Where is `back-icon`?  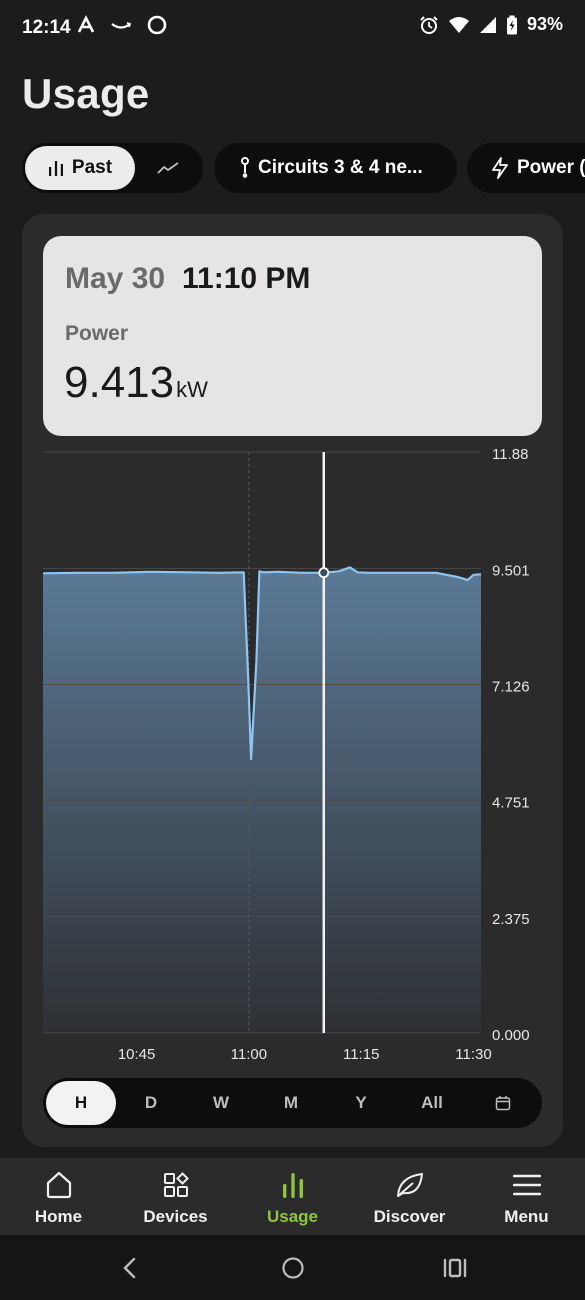
back-icon is located at coordinates (129, 1268).